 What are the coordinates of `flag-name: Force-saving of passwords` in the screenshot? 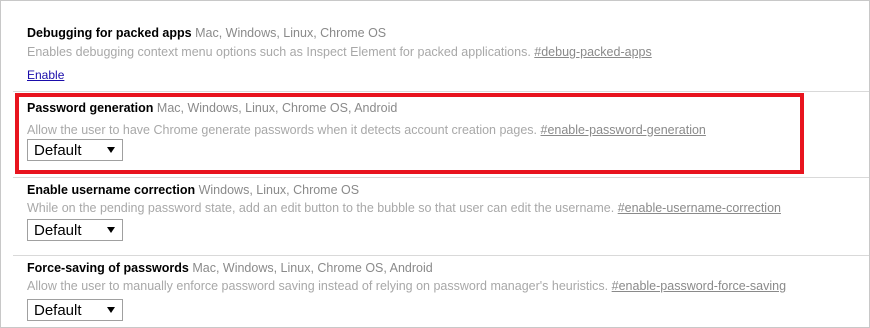 It's located at (108, 268).